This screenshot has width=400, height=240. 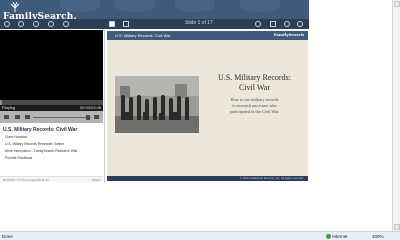 What do you see at coordinates (96, 180) in the screenshot?
I see `slides-label: Slides` at bounding box center [96, 180].